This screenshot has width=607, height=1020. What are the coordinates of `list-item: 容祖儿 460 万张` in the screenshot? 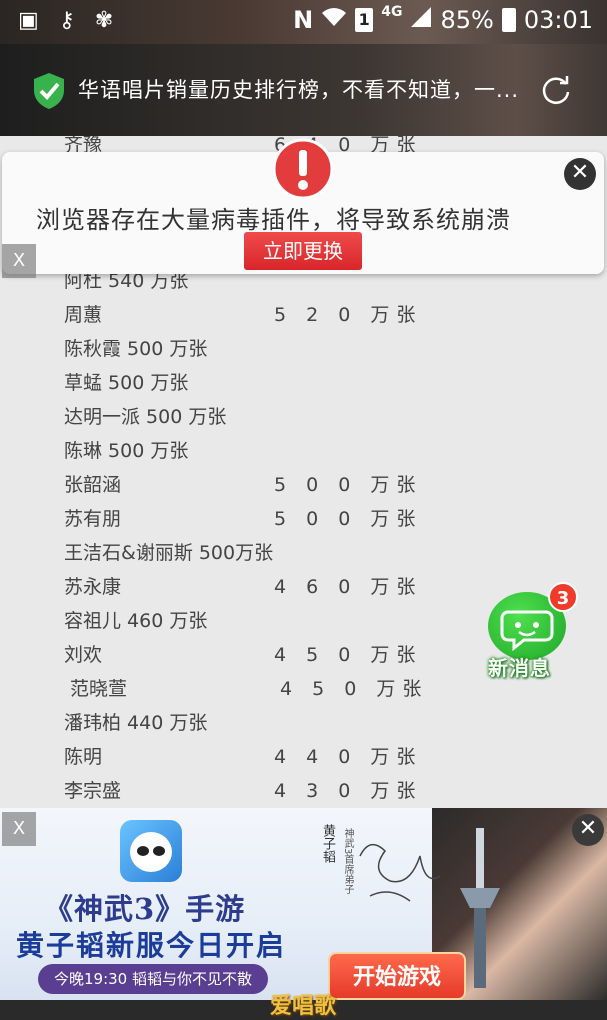 It's located at (136, 621).